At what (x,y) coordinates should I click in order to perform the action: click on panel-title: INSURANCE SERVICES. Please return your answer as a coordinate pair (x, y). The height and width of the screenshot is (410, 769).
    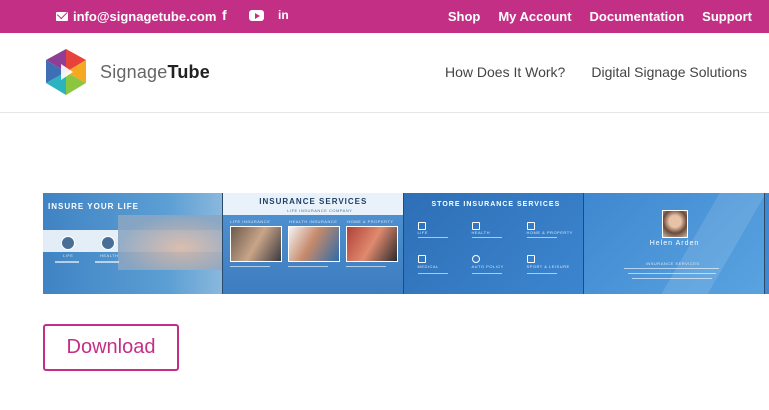
    Looking at the image, I should click on (313, 201).